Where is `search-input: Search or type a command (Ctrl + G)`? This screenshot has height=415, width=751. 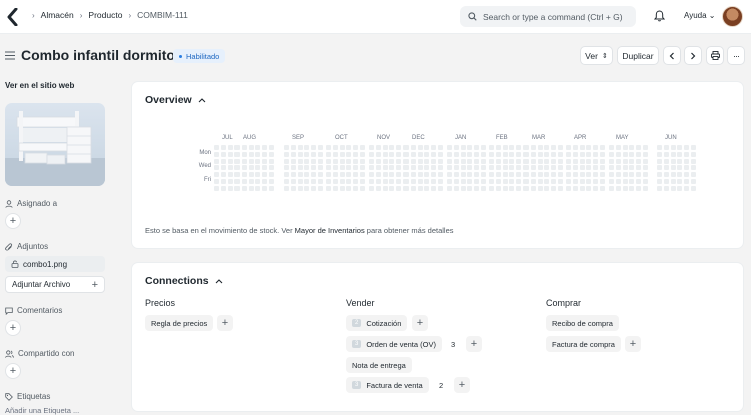 search-input: Search or type a command (Ctrl + G) is located at coordinates (548, 16).